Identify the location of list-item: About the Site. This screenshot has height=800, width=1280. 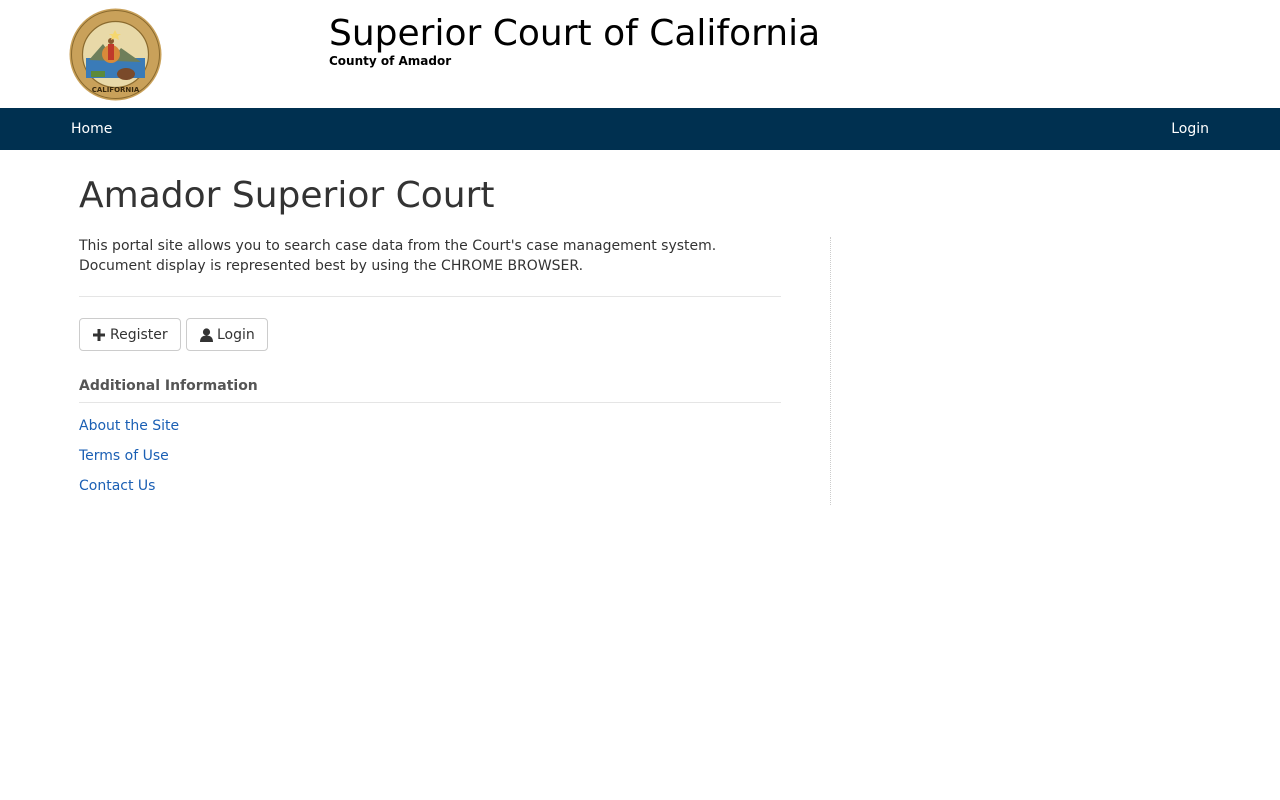
(129, 431).